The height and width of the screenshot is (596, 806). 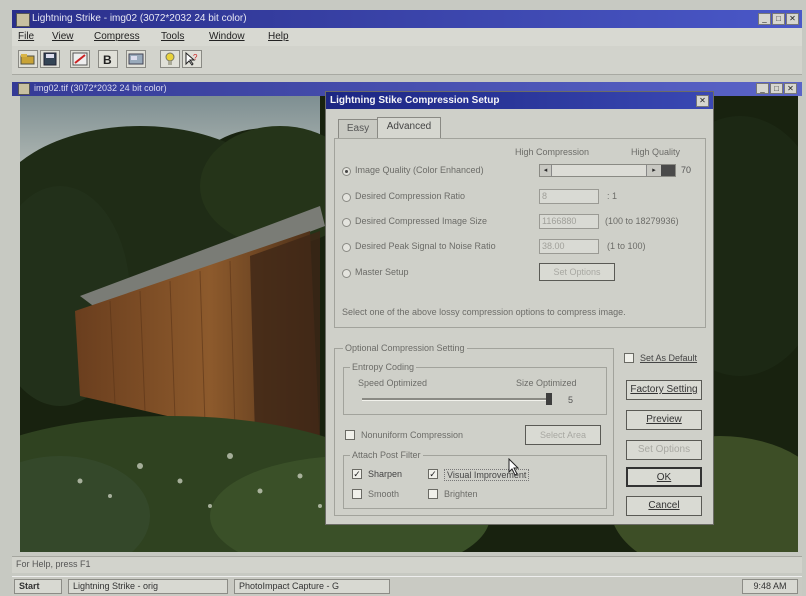 I want to click on cancel-button: Cancel, so click(x=664, y=506).